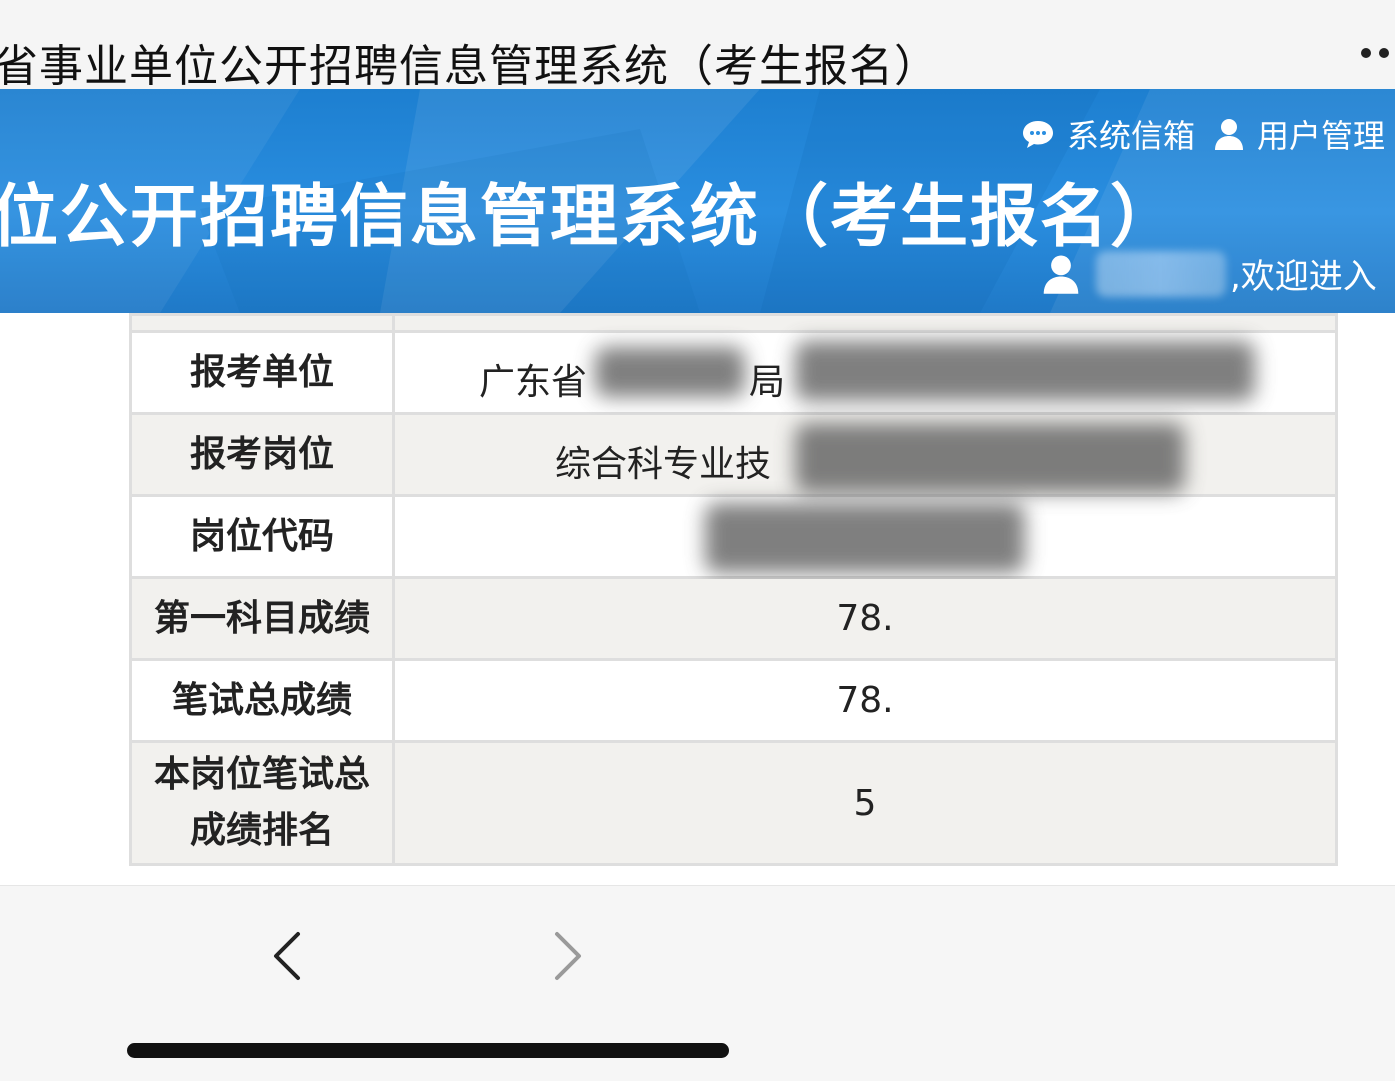  What do you see at coordinates (865, 372) in the screenshot?
I see `row-value: 广东省 局` at bounding box center [865, 372].